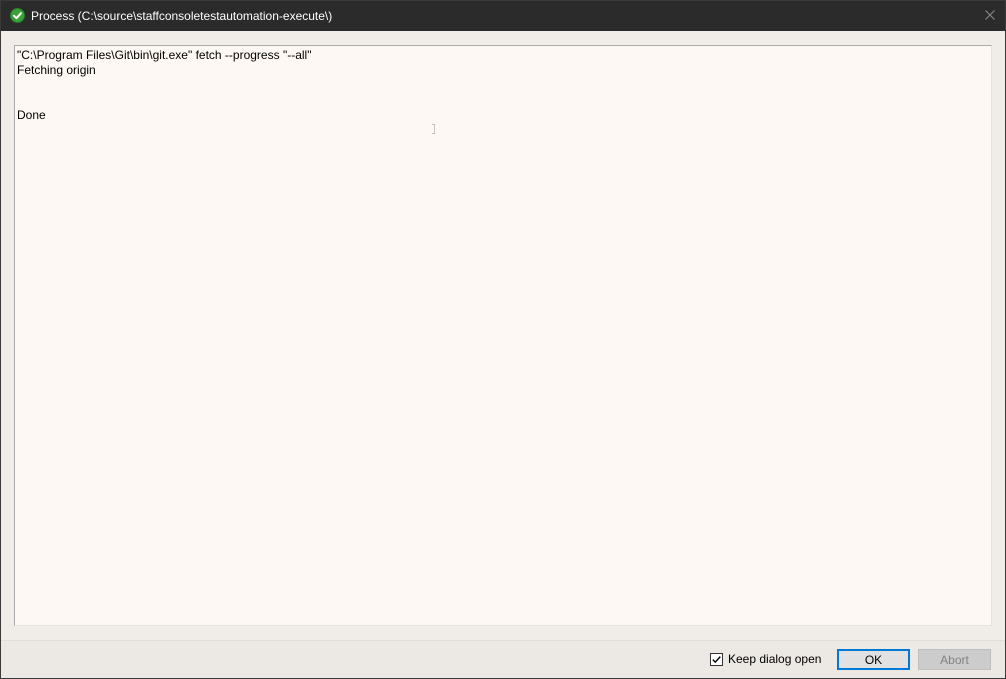  I want to click on close-button, so click(990, 16).